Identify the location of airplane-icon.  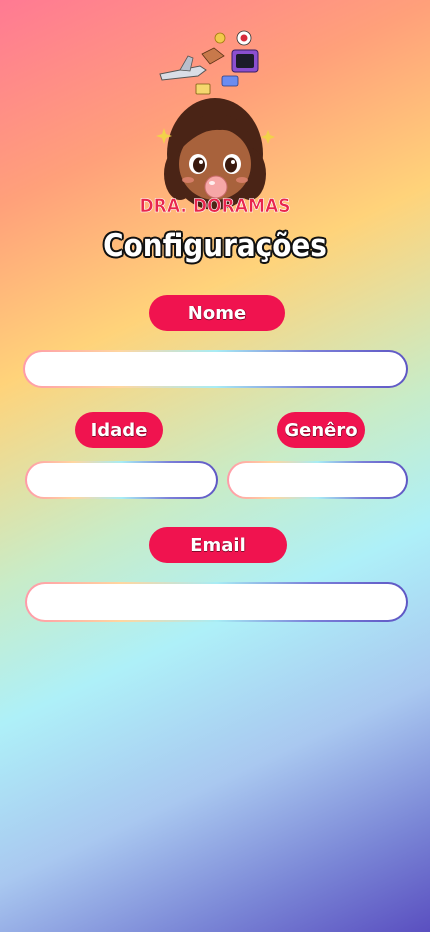
(183, 68).